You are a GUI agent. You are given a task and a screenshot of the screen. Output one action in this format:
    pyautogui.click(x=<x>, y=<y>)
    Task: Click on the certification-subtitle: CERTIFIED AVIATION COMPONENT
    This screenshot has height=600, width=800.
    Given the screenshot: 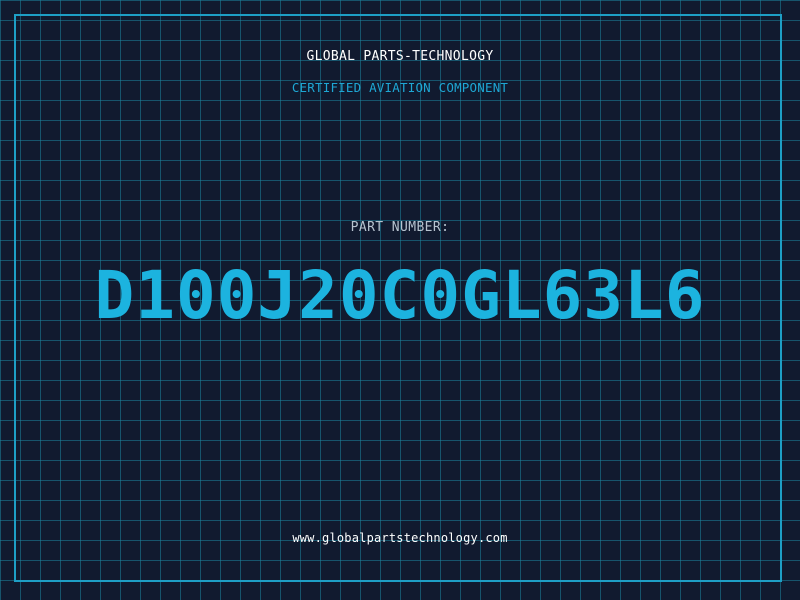 What is the action you would take?
    pyautogui.click(x=400, y=87)
    